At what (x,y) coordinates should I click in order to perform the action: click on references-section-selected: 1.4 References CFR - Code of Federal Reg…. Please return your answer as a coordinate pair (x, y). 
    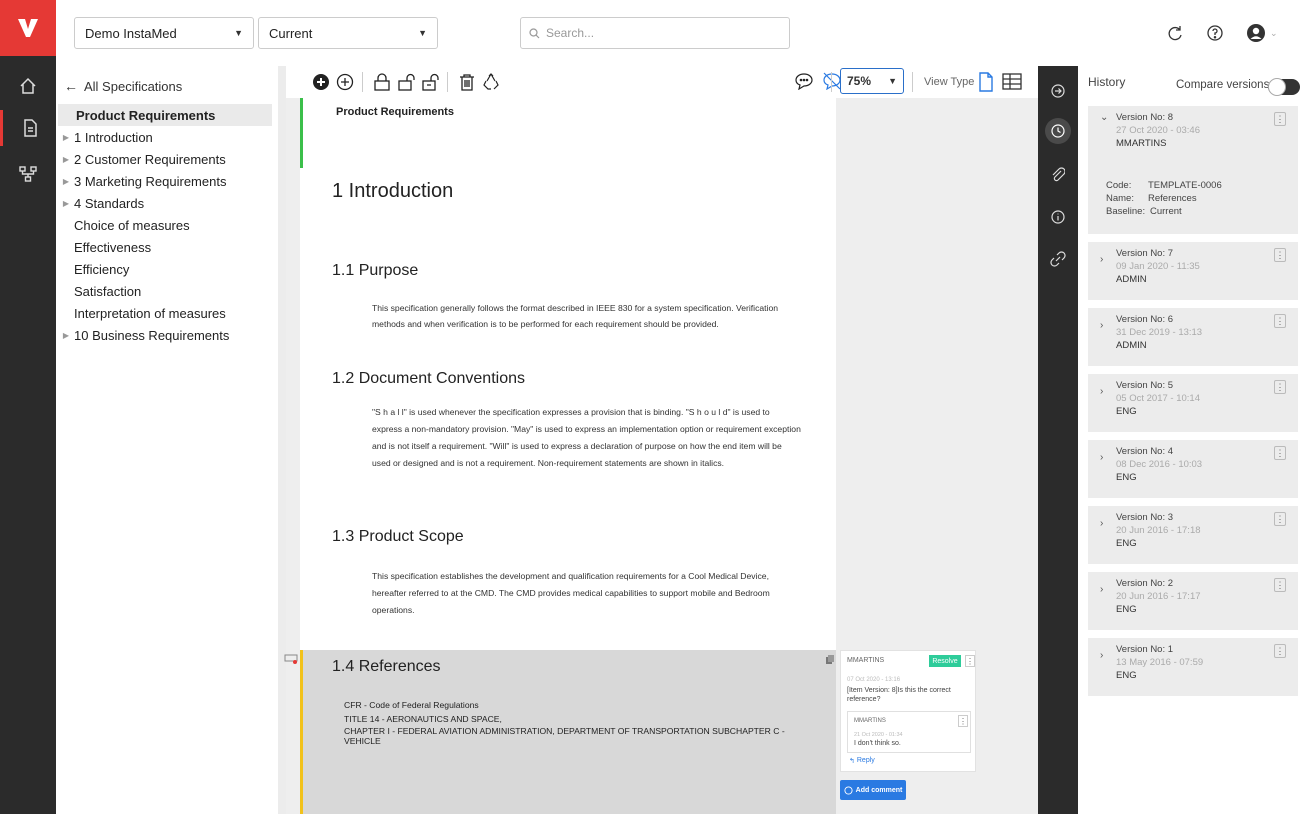
    Looking at the image, I should click on (568, 732).